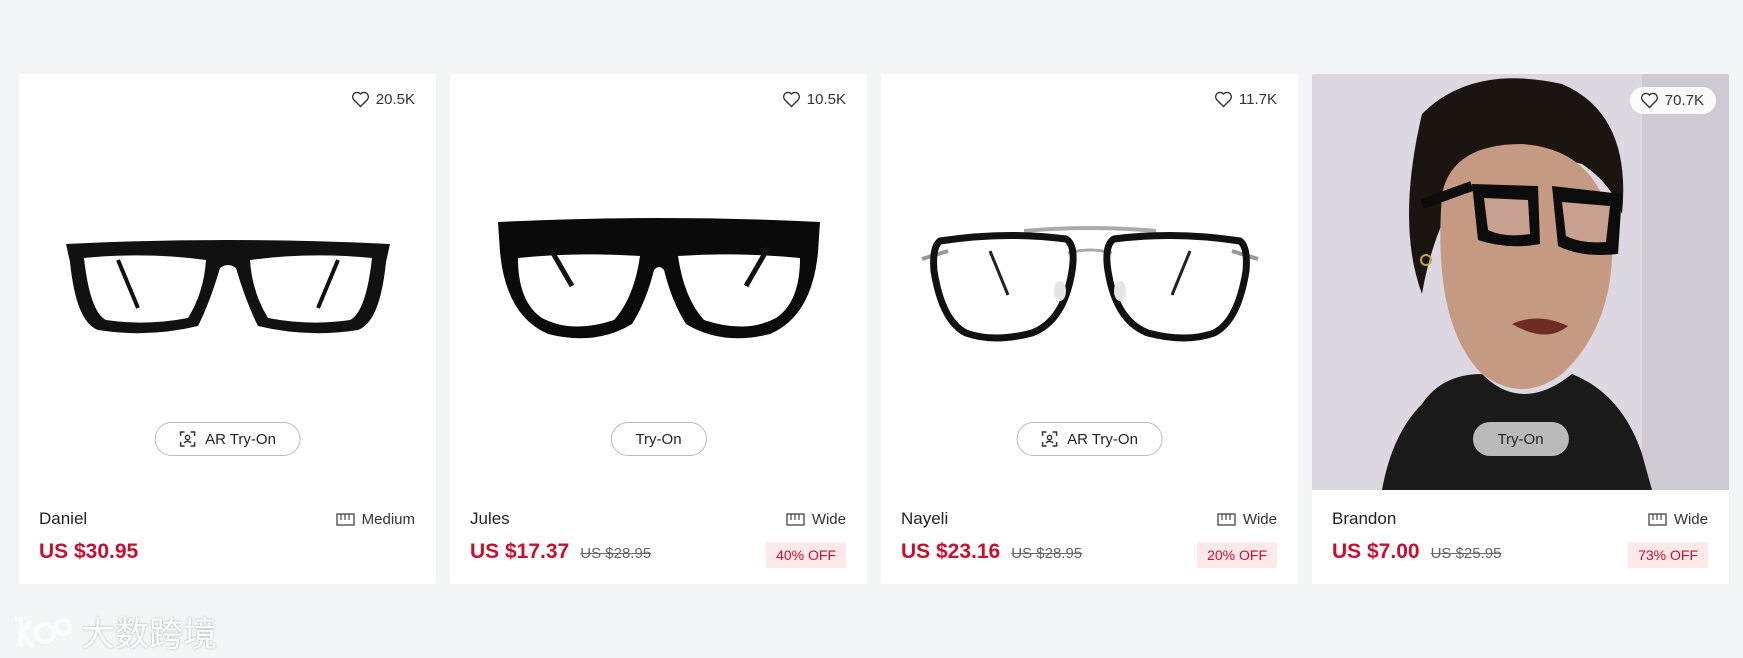 Image resolution: width=1743 pixels, height=658 pixels. What do you see at coordinates (1237, 555) in the screenshot?
I see `discount-badge: 20% OFF` at bounding box center [1237, 555].